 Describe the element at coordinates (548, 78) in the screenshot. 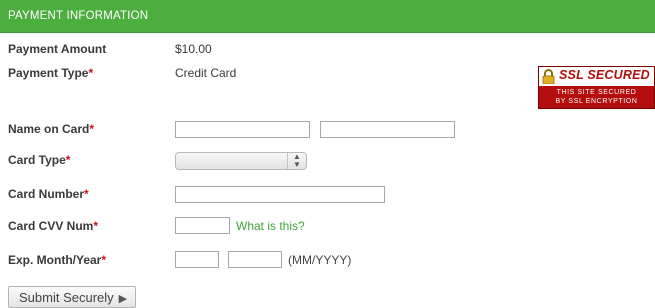

I see `lock-icon` at that location.